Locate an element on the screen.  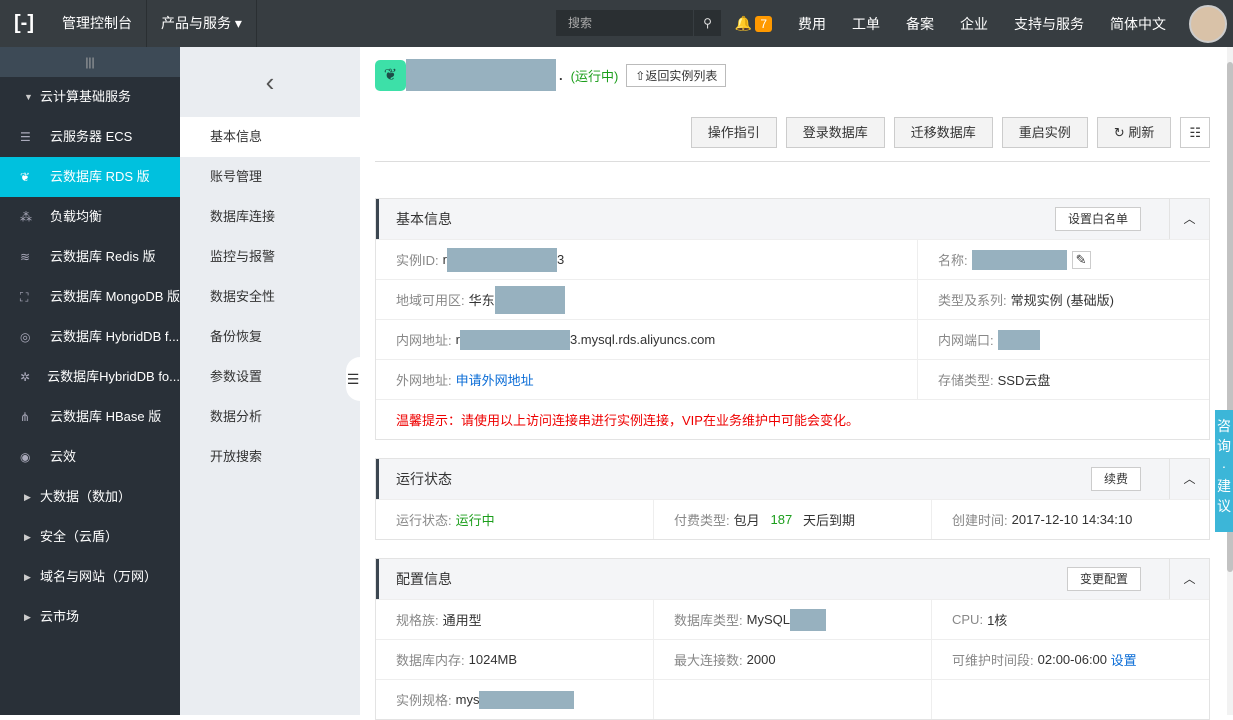
label: 名称: is located at coordinates (953, 260).